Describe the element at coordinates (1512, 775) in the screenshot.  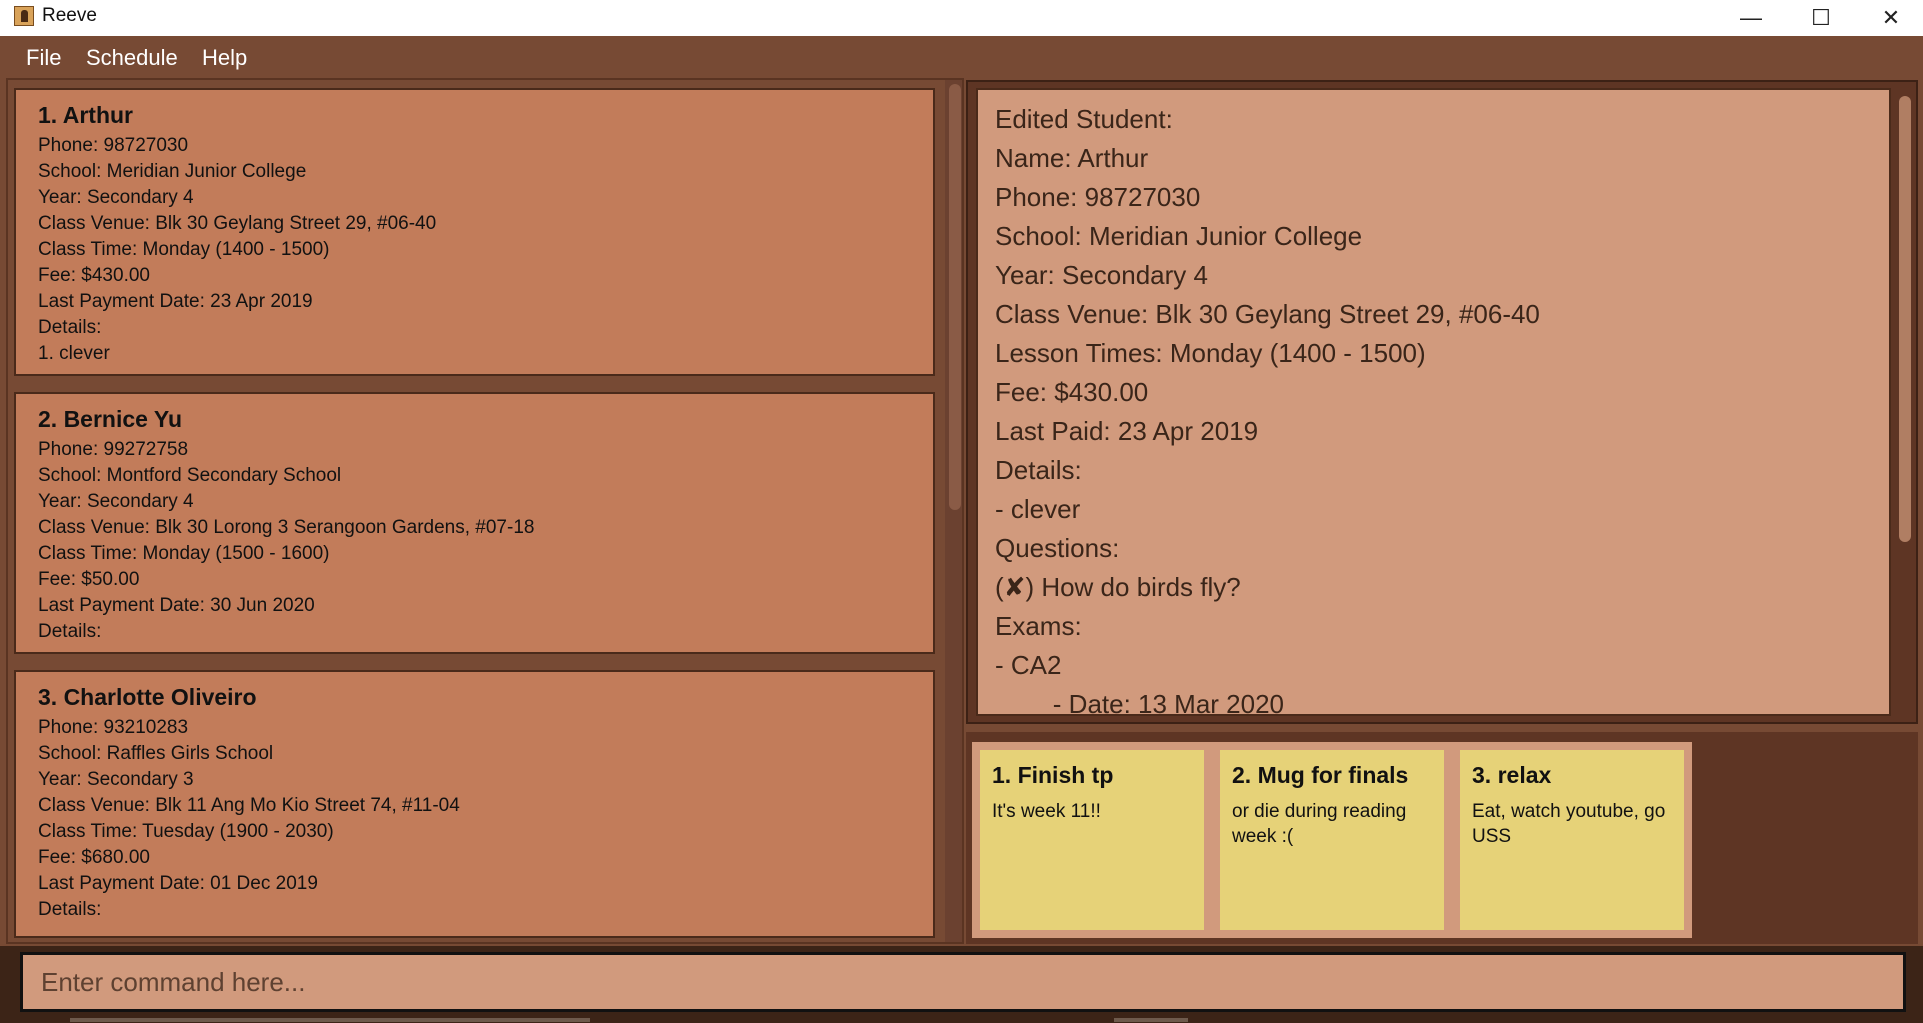
I see `note-title: 3. relax` at that location.